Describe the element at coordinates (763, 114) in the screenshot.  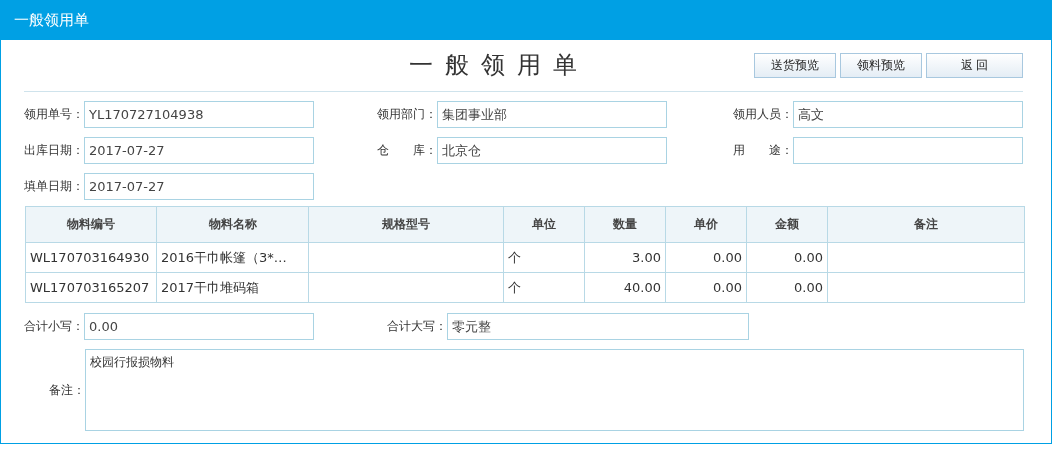
I see `field-label: 领用人员：` at that location.